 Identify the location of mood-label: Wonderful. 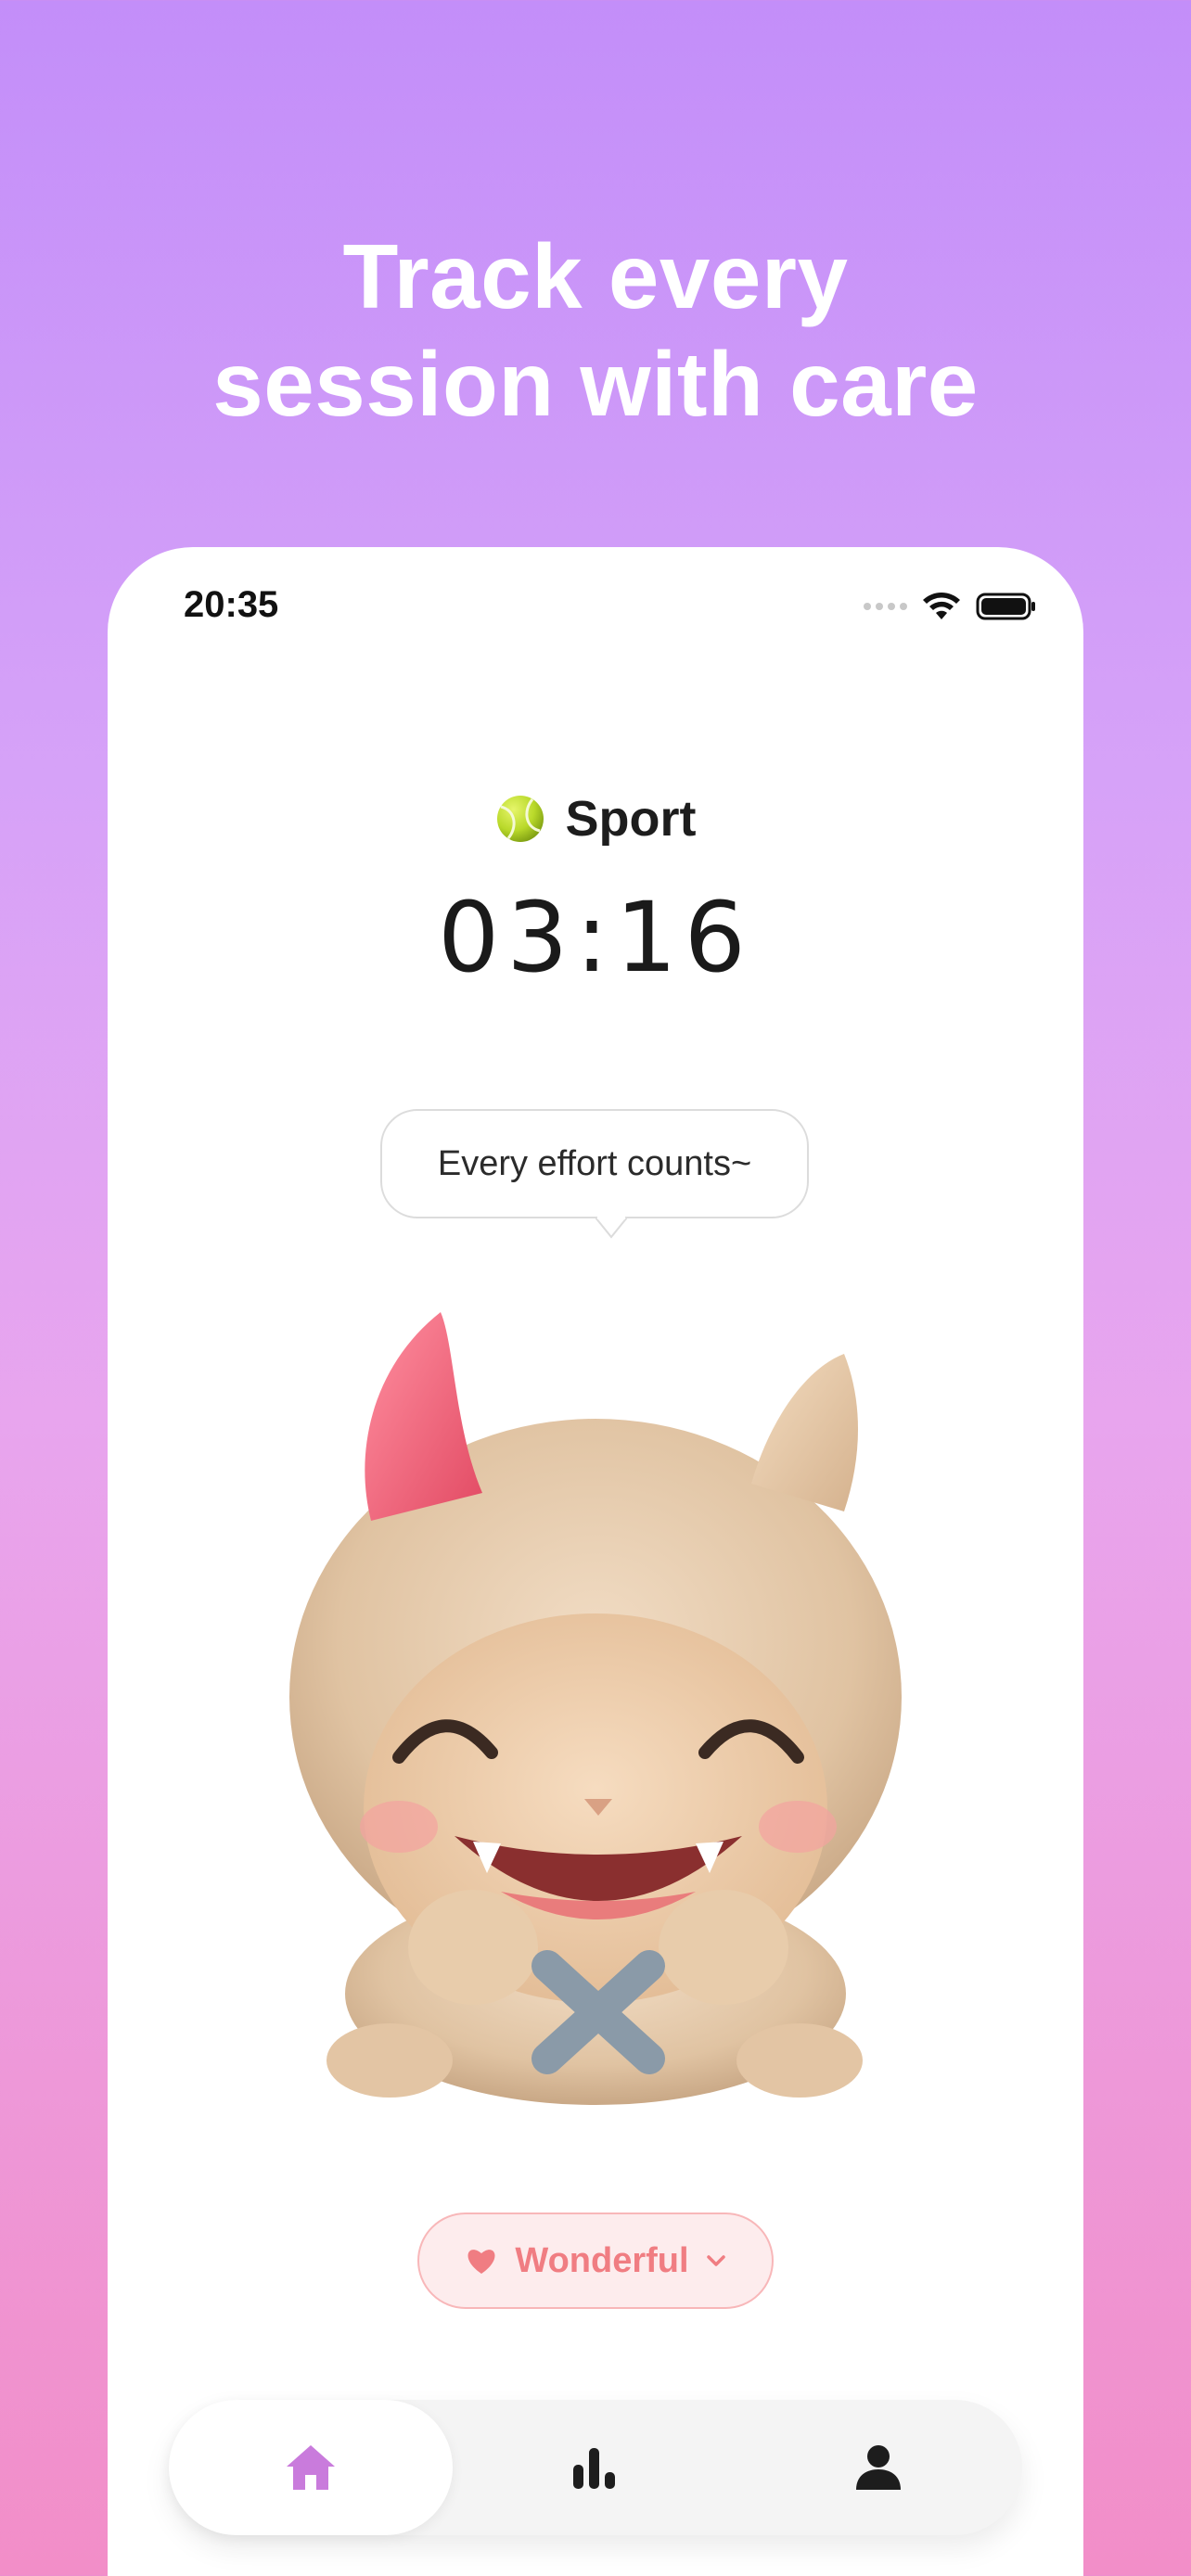
(602, 2260).